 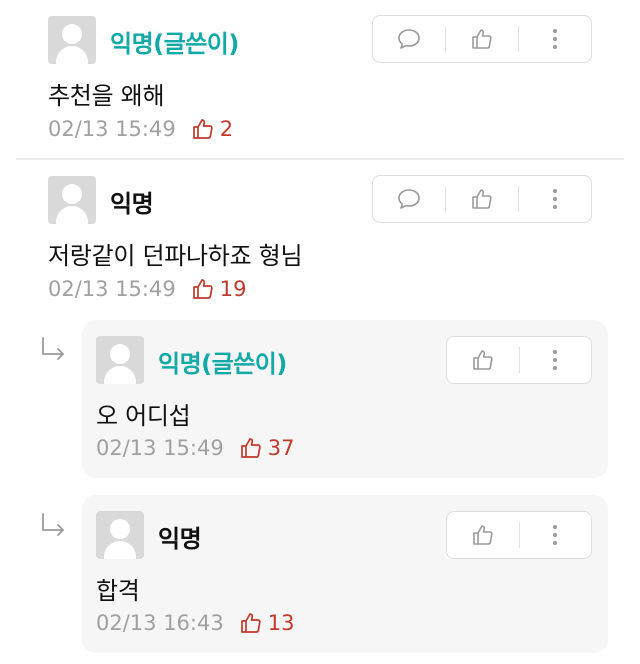 What do you see at coordinates (160, 623) in the screenshot?
I see `timestamp: 02/13 16:43` at bounding box center [160, 623].